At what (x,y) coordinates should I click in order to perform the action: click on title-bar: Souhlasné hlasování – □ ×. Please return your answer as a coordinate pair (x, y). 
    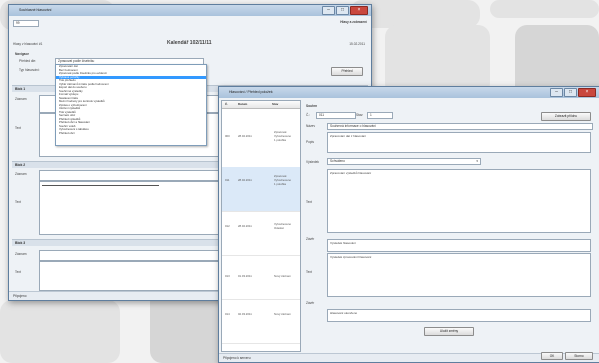
    Looking at the image, I should click on (190, 10).